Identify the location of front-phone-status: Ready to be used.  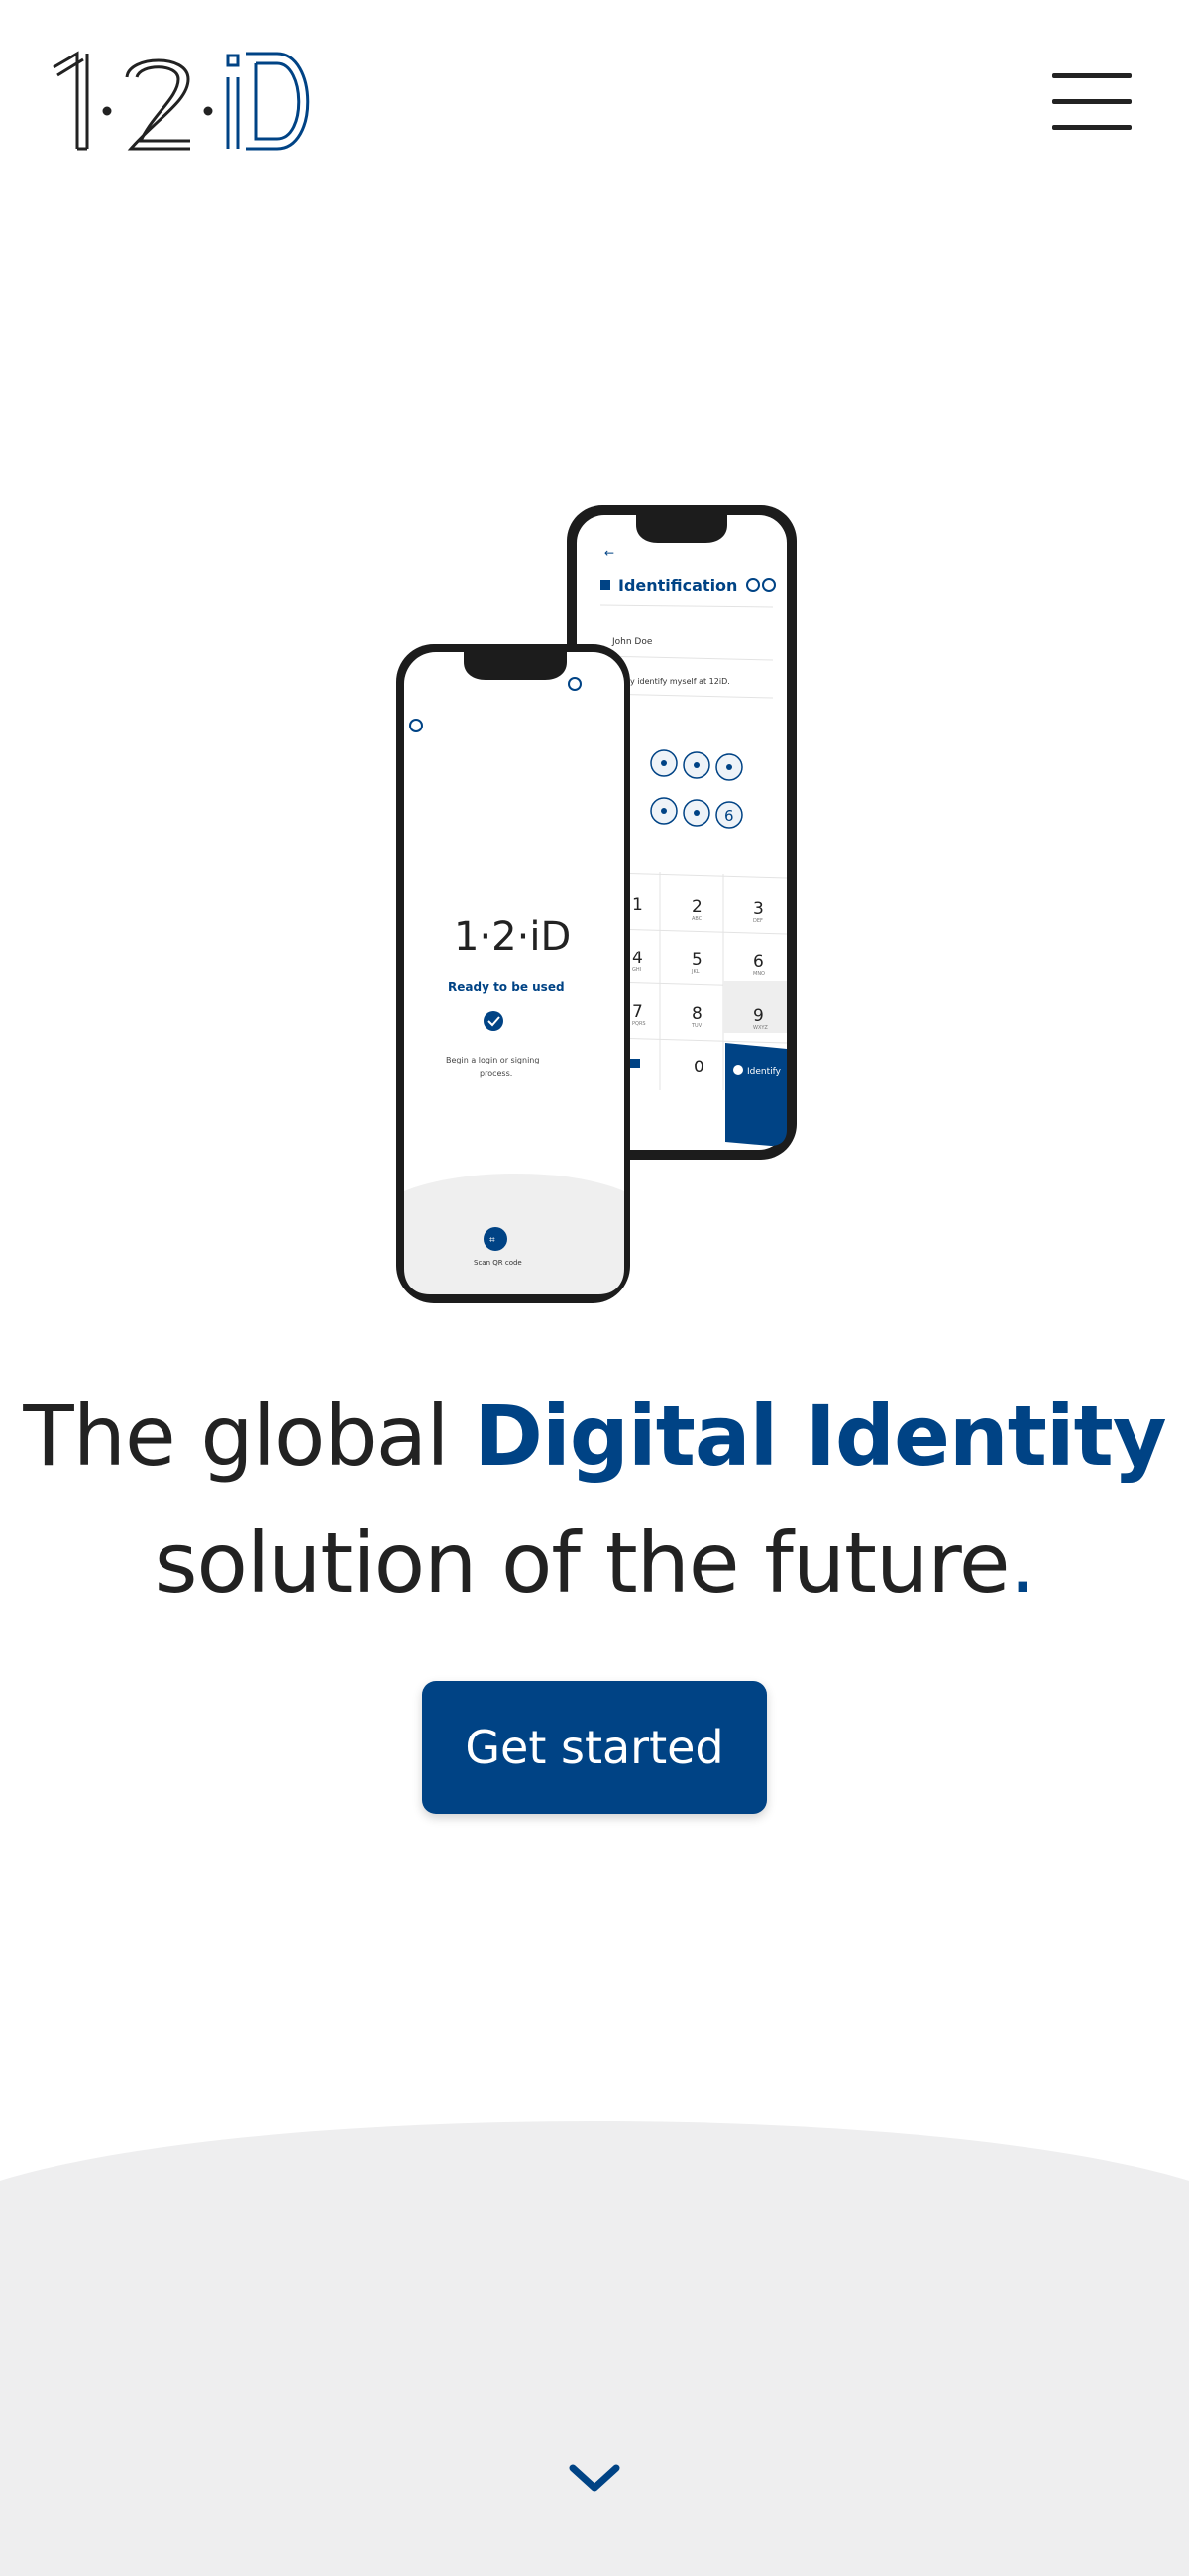
(506, 987).